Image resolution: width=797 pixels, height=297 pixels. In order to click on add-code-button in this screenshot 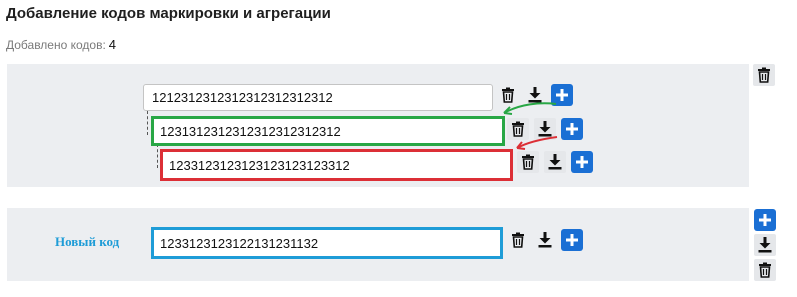, I will do `click(765, 220)`.